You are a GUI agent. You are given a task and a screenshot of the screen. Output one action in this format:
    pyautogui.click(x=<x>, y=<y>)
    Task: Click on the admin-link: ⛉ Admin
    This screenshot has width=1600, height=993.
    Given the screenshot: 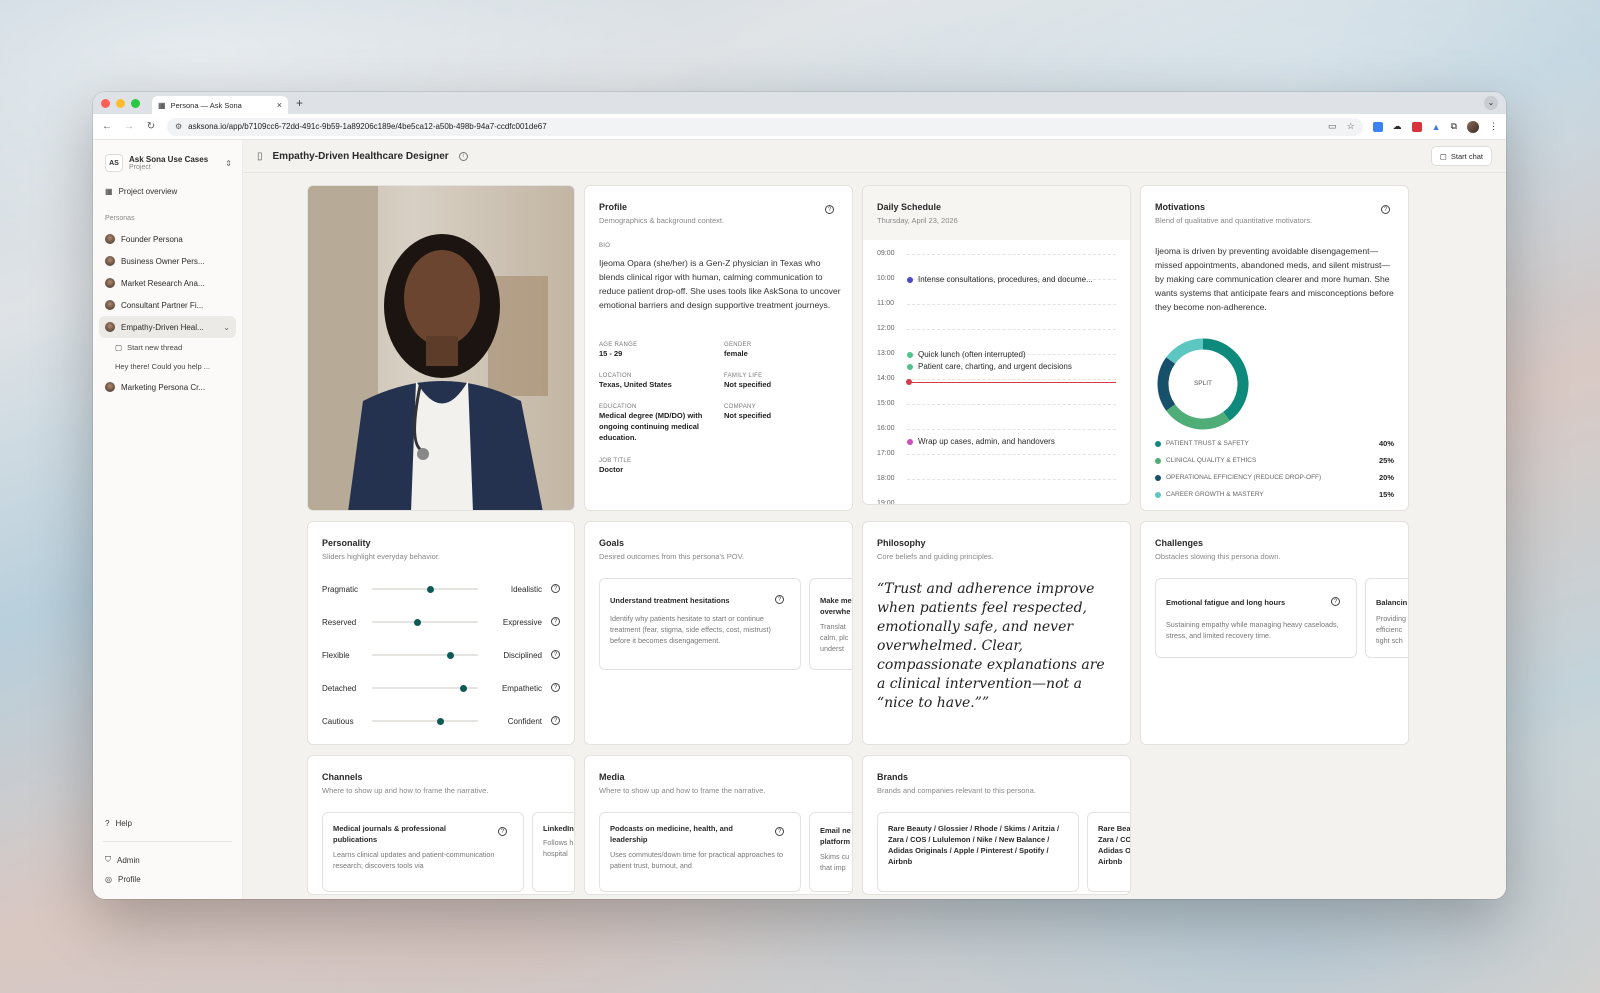 What is the action you would take?
    pyautogui.click(x=167, y=860)
    